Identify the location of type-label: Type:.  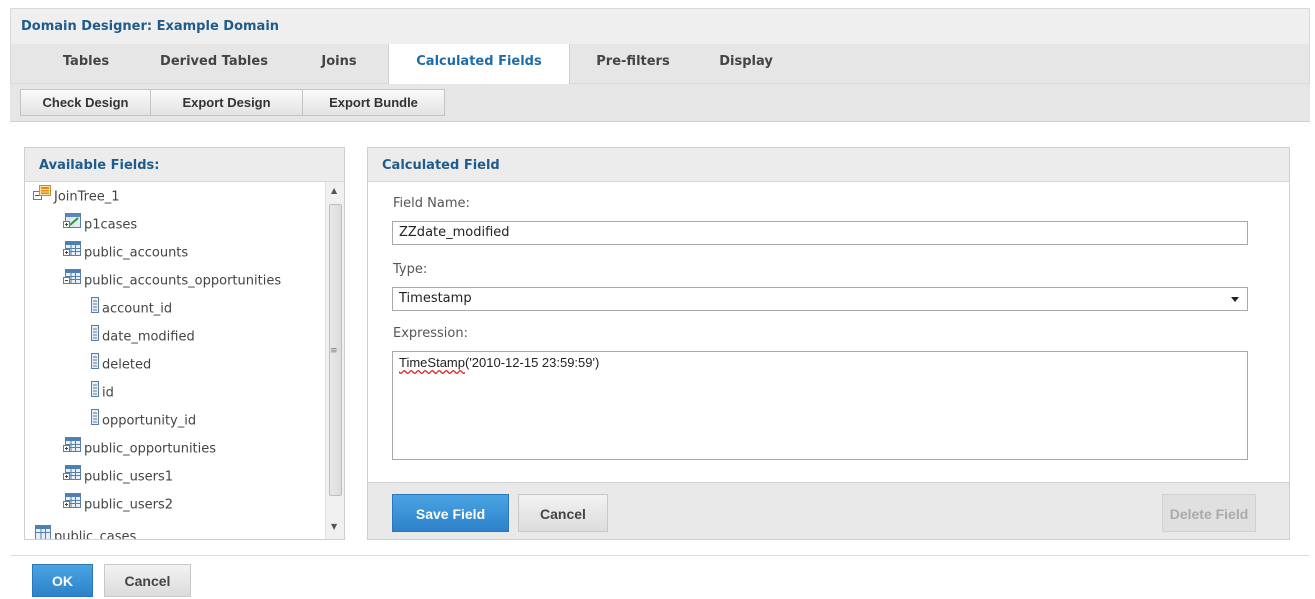
(410, 269).